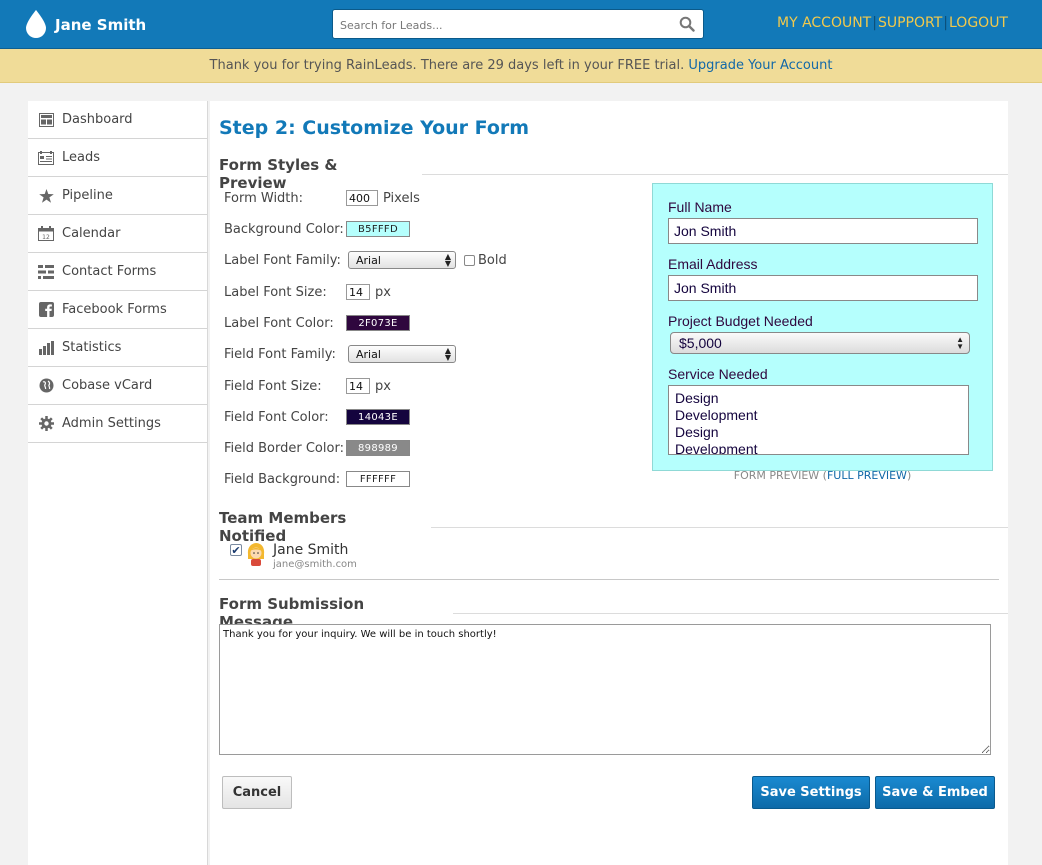 The image size is (1042, 865). I want to click on sidebar-item-cobase-vcard: Cobase vCard, so click(117, 386).